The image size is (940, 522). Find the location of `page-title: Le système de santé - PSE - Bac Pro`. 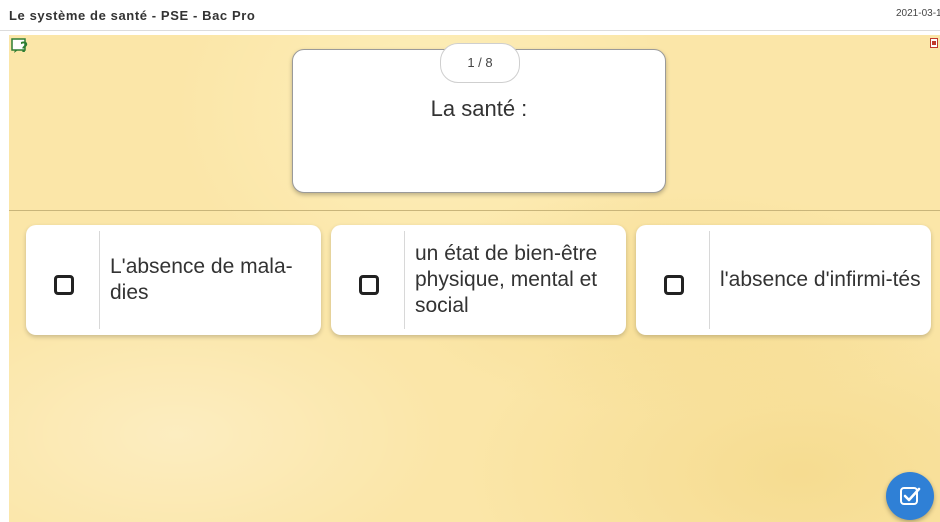

page-title: Le système de santé - PSE - Bac Pro is located at coordinates (132, 15).